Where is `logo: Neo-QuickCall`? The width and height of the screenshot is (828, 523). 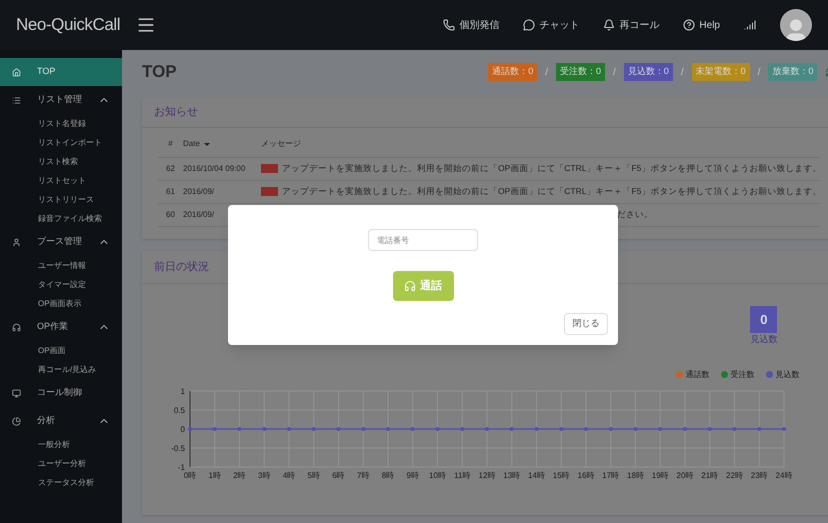 logo: Neo-QuickCall is located at coordinates (68, 25).